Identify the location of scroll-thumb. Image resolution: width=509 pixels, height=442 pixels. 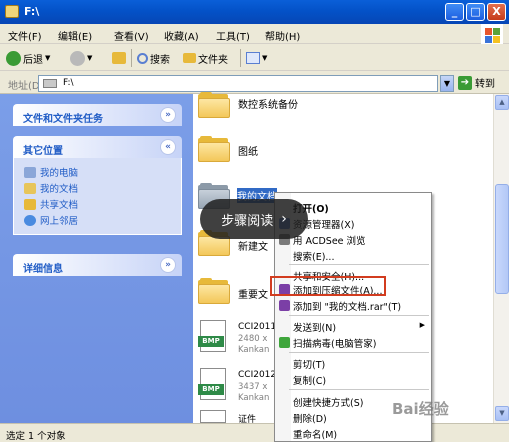
(502, 239).